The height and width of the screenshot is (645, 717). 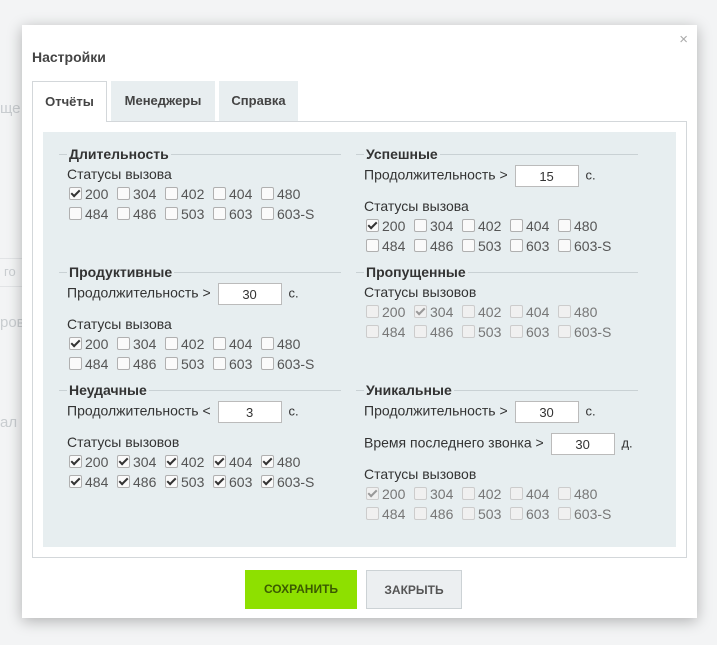 I want to click on tab-help: Справка, so click(x=258, y=101).